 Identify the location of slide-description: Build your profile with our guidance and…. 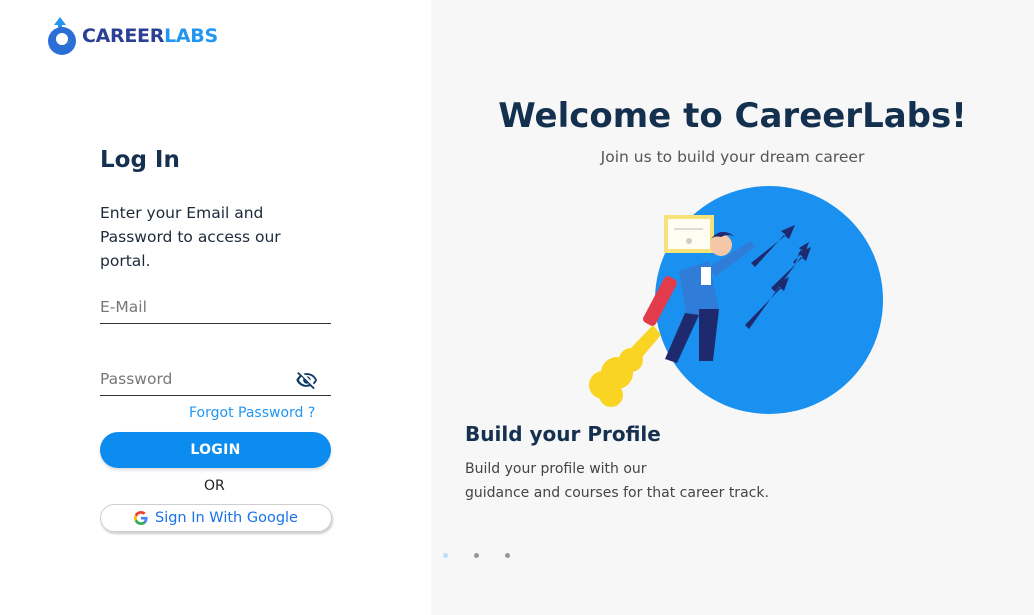
(630, 481).